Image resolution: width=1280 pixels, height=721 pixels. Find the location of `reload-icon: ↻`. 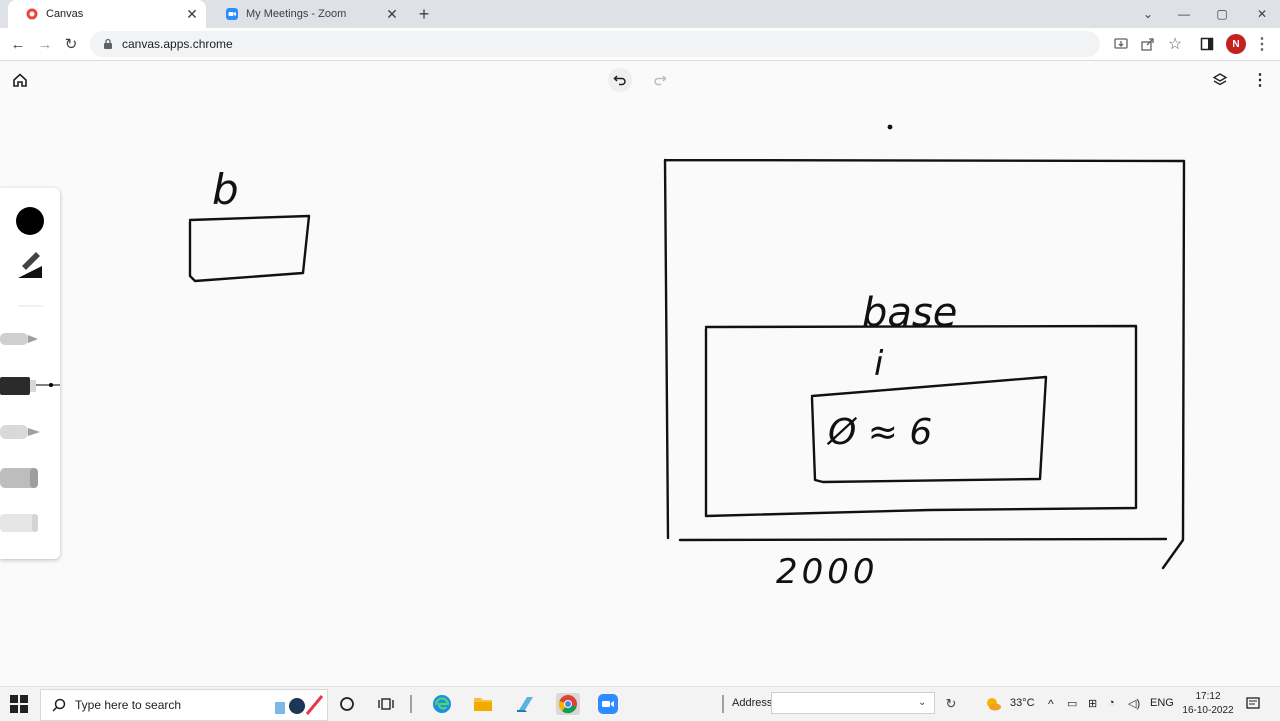

reload-icon: ↻ is located at coordinates (71, 44).